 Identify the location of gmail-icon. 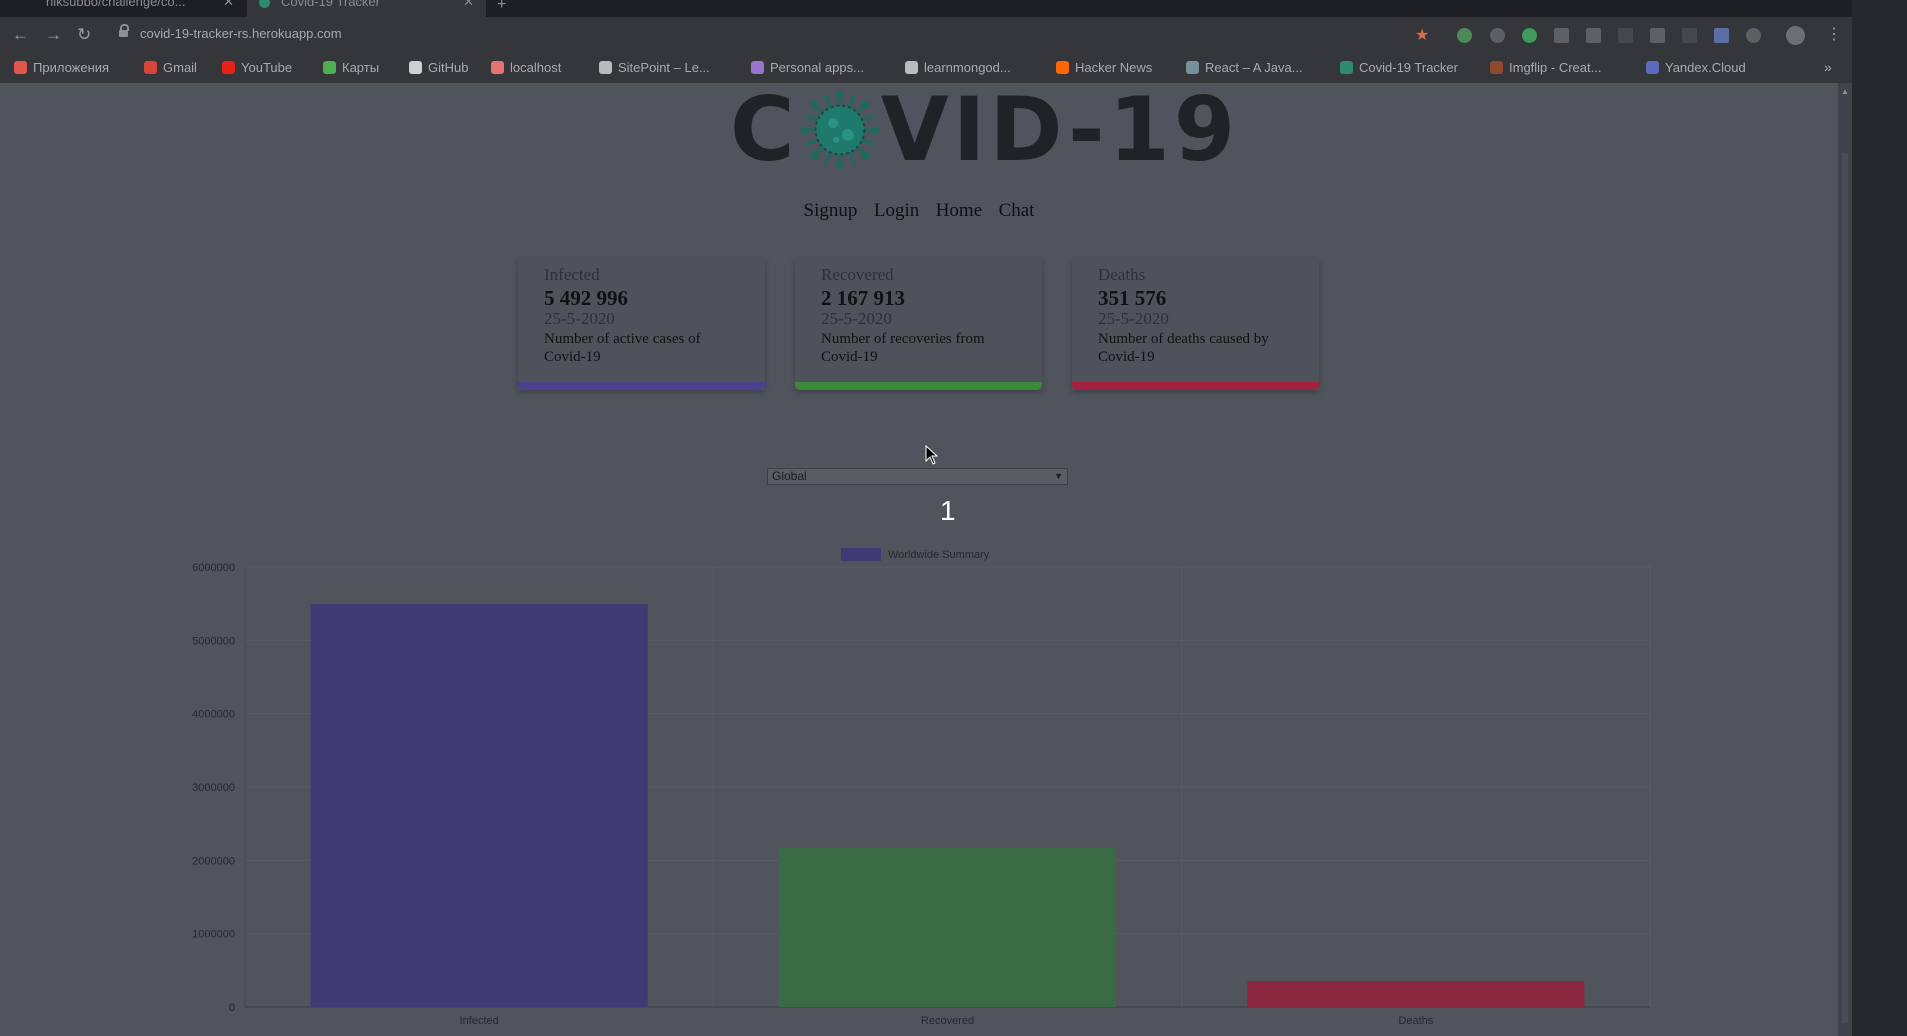
(150, 67).